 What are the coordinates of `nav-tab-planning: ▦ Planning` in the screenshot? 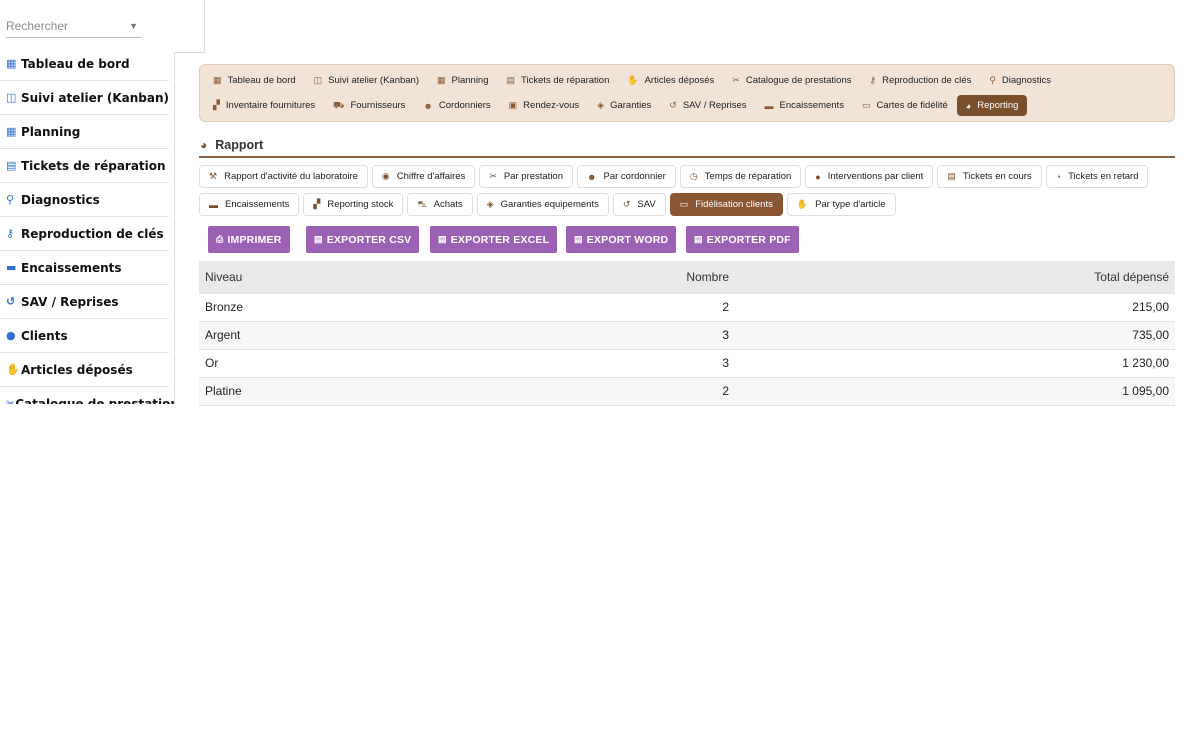 It's located at (463, 80).